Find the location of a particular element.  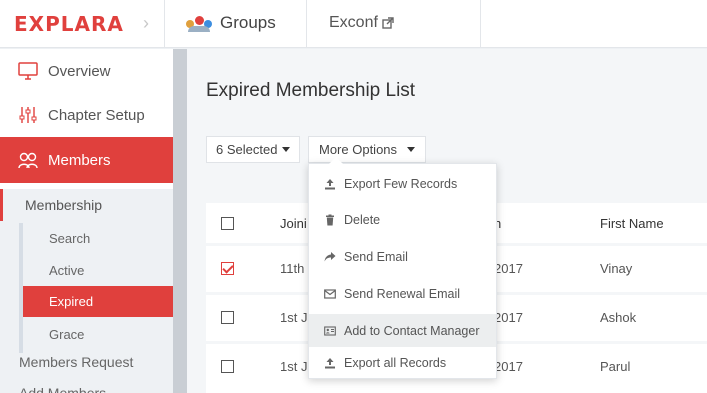

sidebar-item-chapter-setup: Chapter Setup is located at coordinates (86, 115).